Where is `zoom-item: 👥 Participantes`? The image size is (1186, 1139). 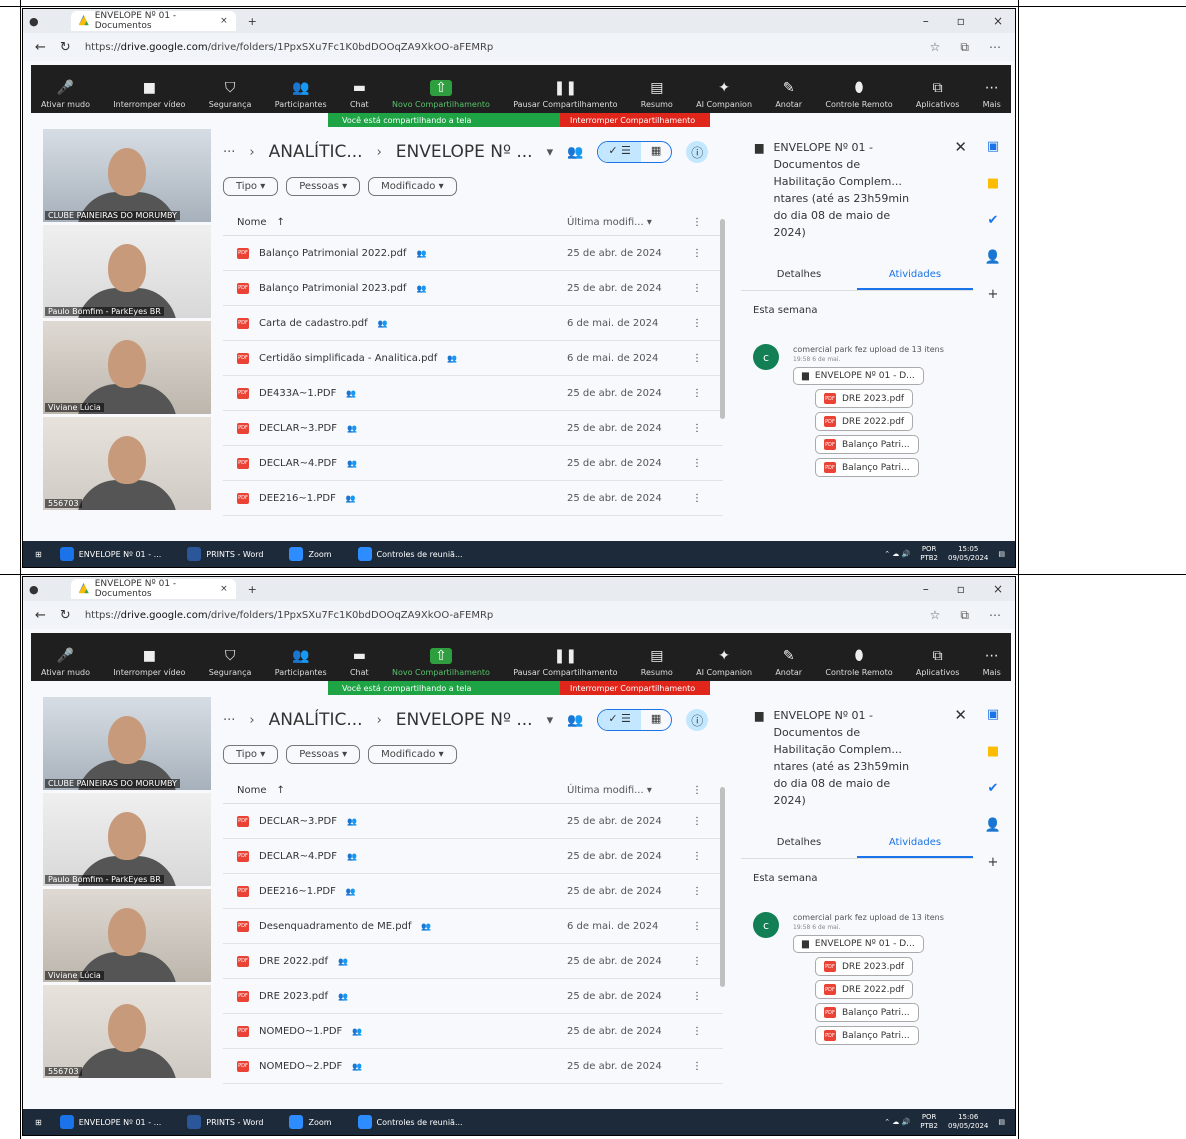 zoom-item: 👥 Participantes is located at coordinates (301, 662).